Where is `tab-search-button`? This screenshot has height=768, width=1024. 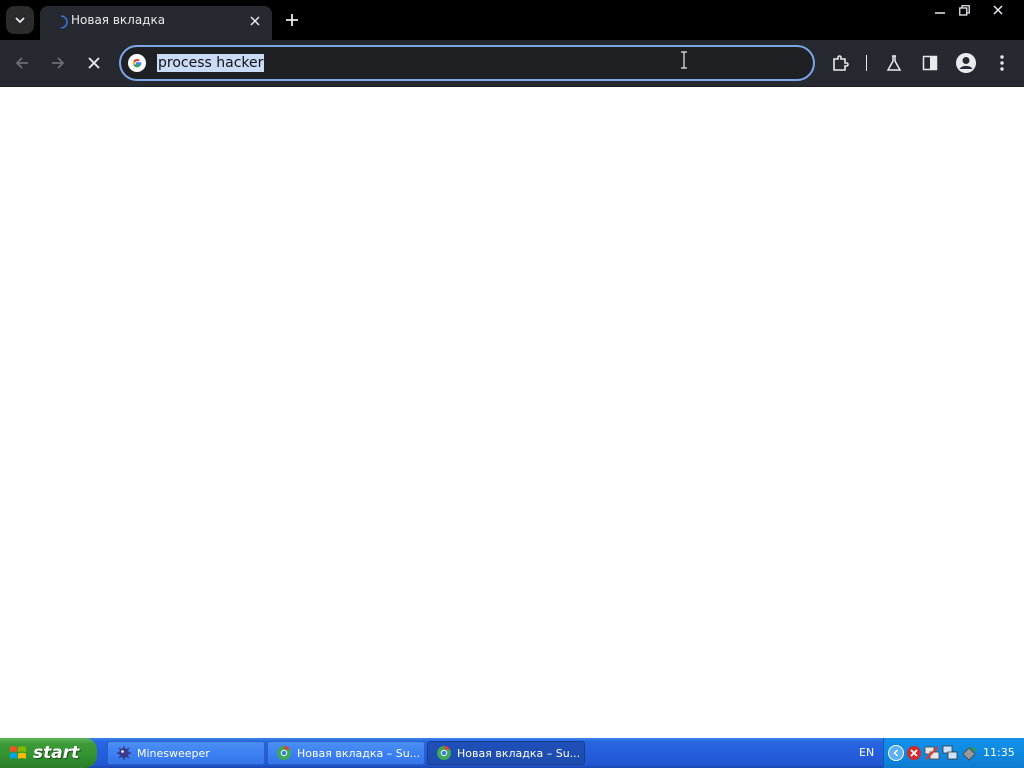 tab-search-button is located at coordinates (20, 20).